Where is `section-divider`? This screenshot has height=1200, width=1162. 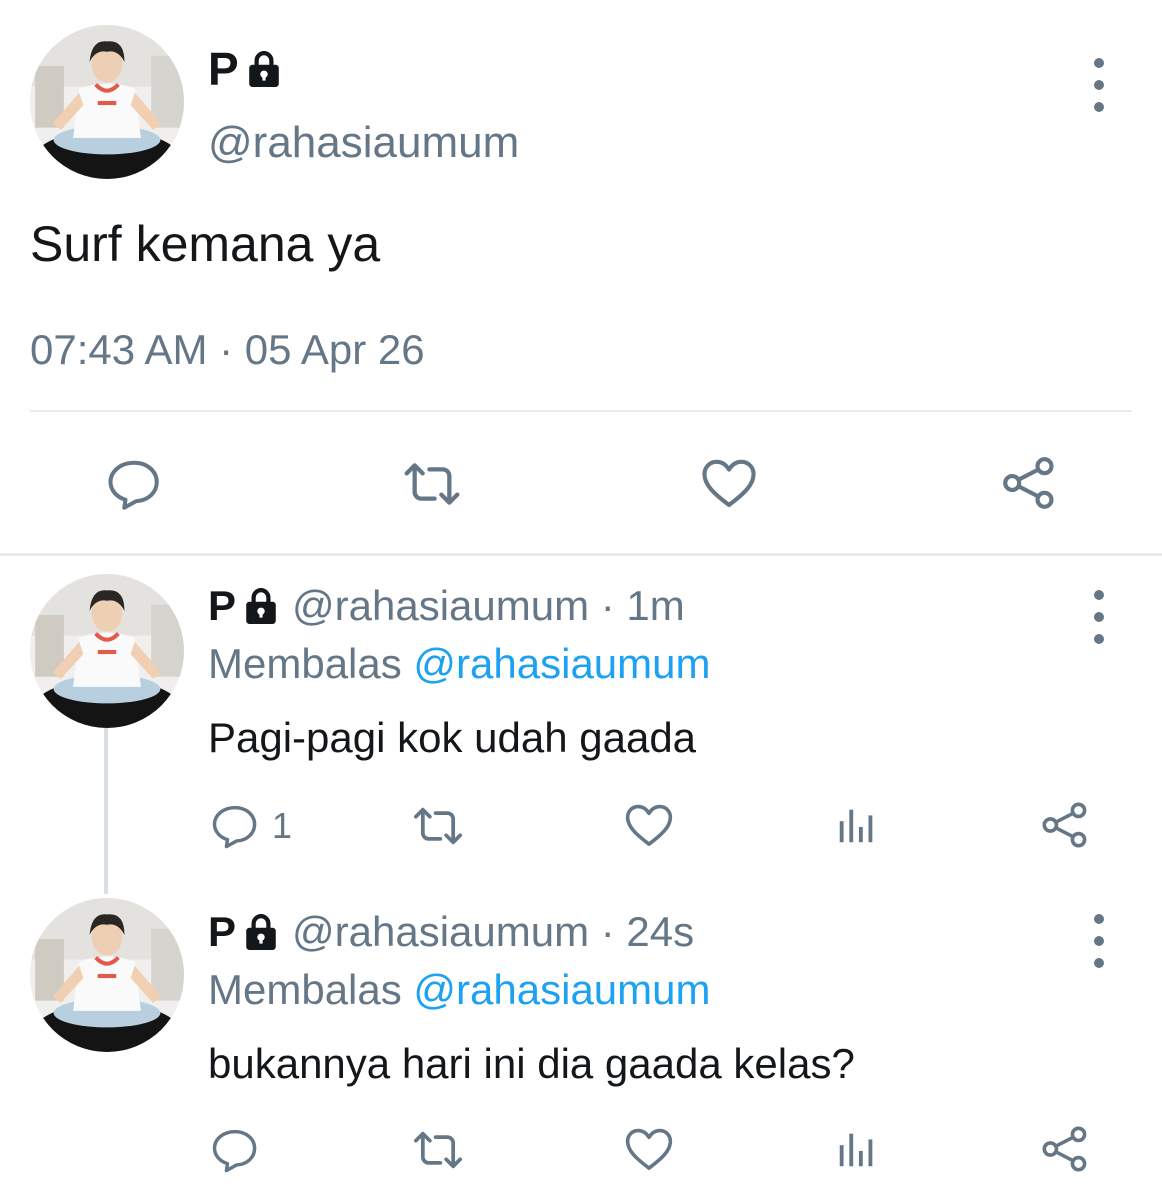 section-divider is located at coordinates (581, 554).